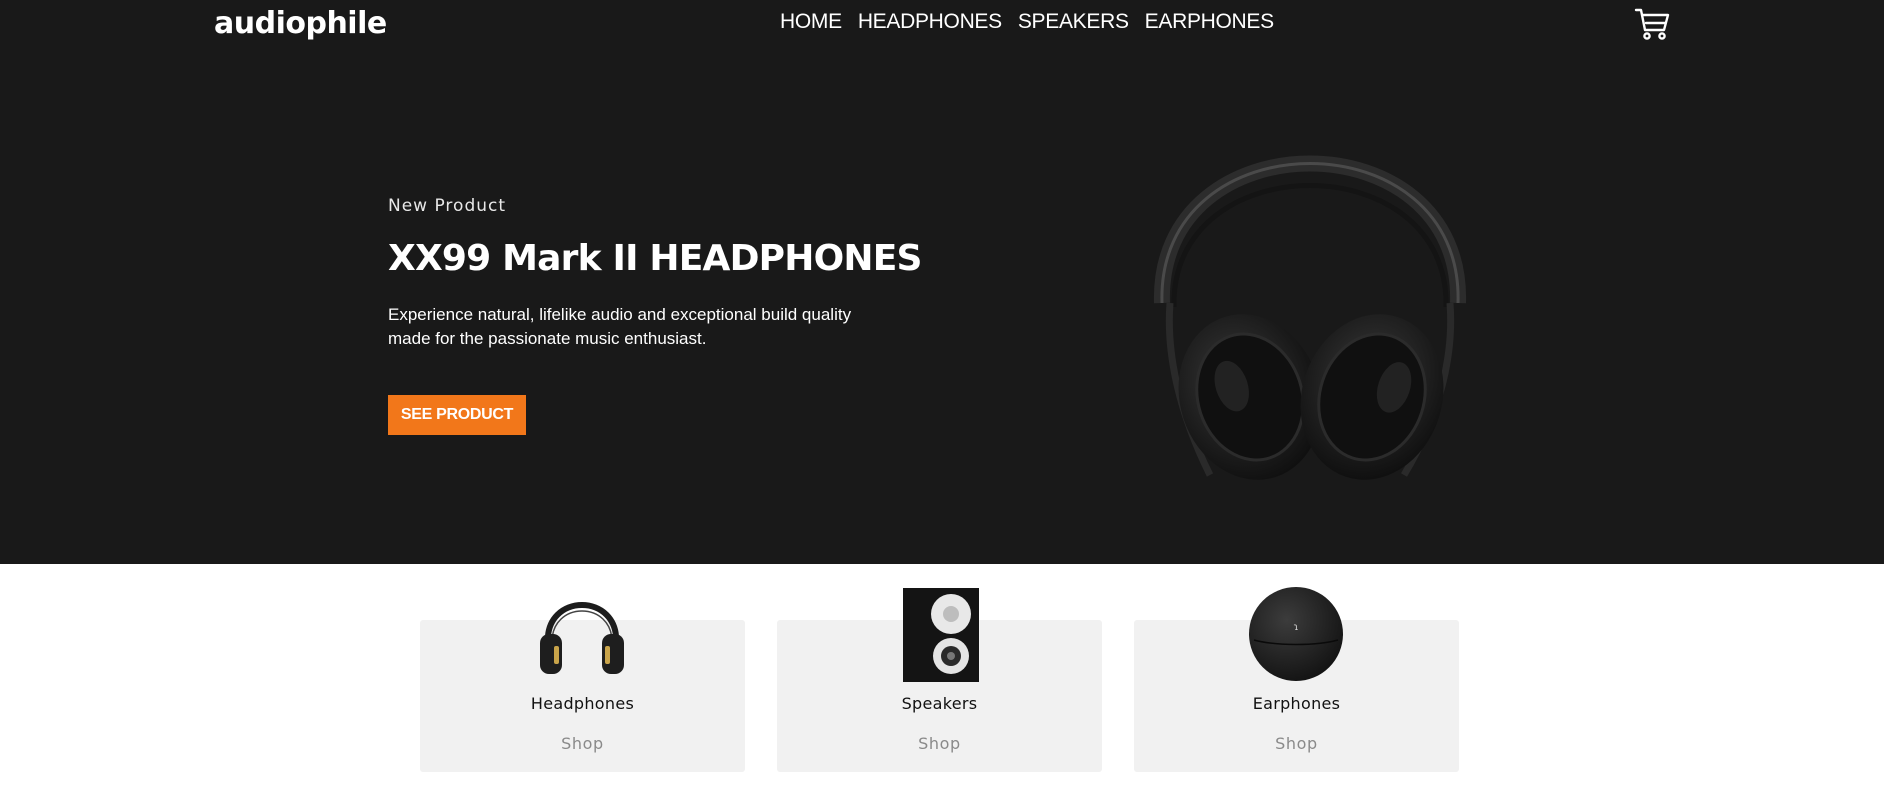 The width and height of the screenshot is (1884, 790). I want to click on speaker-thumbnail, so click(939, 634).